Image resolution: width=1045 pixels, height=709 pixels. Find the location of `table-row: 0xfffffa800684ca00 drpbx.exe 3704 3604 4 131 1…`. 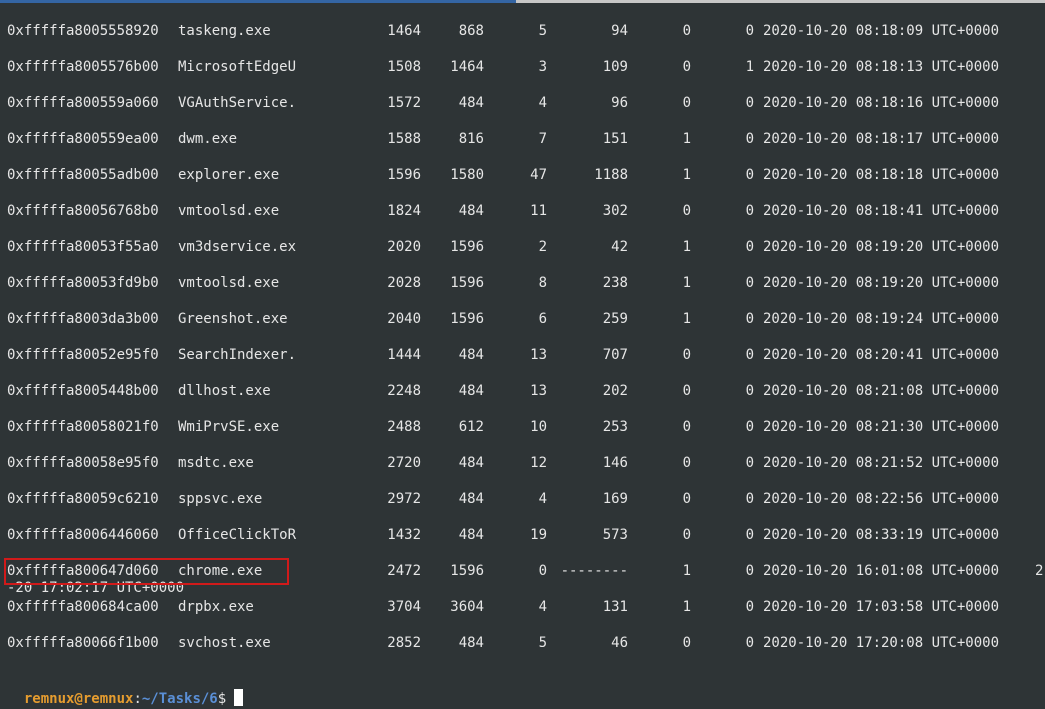

table-row: 0xfffffa800684ca00 drpbx.exe 3704 3604 4 131 1… is located at coordinates (522, 607).